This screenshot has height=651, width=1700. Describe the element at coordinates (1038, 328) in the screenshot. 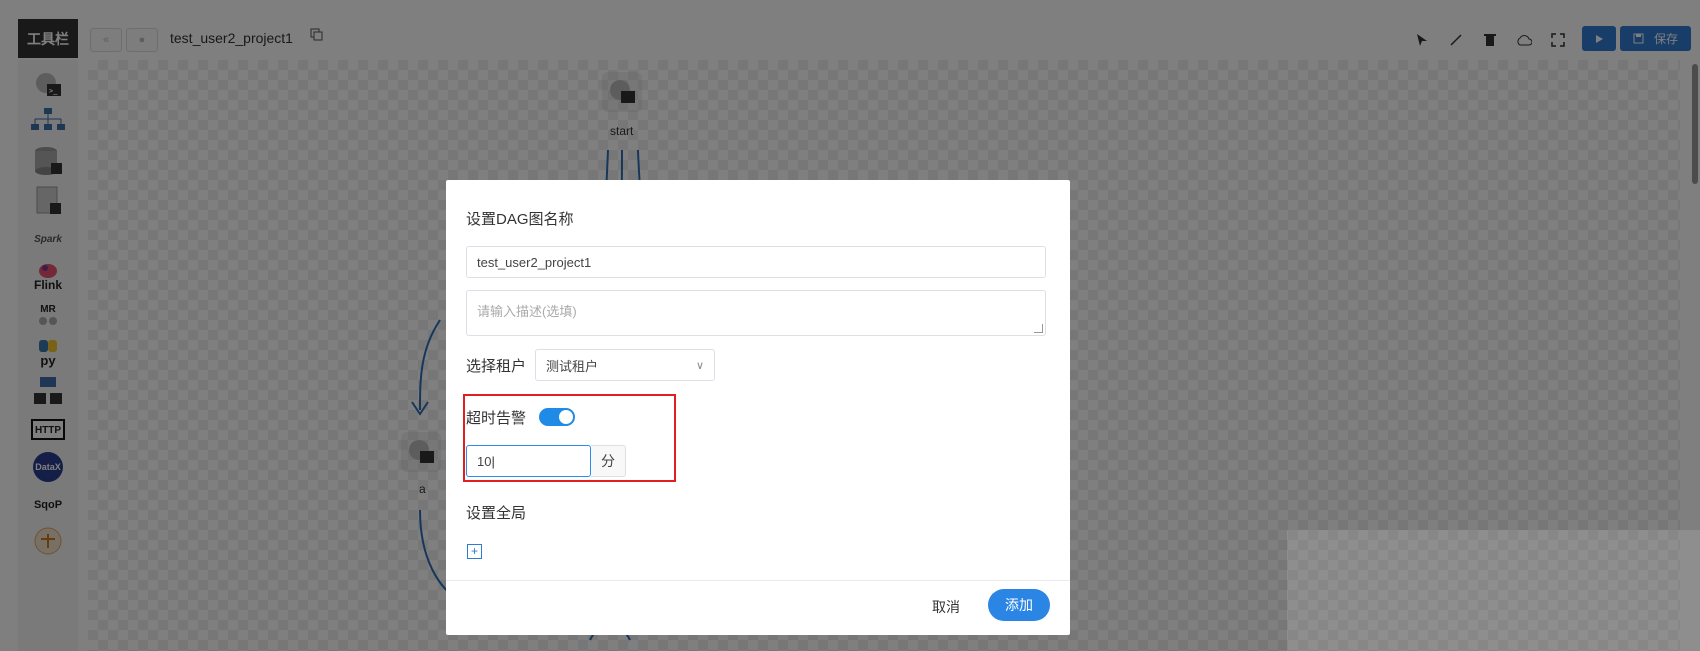

I see `resize-handle` at that location.